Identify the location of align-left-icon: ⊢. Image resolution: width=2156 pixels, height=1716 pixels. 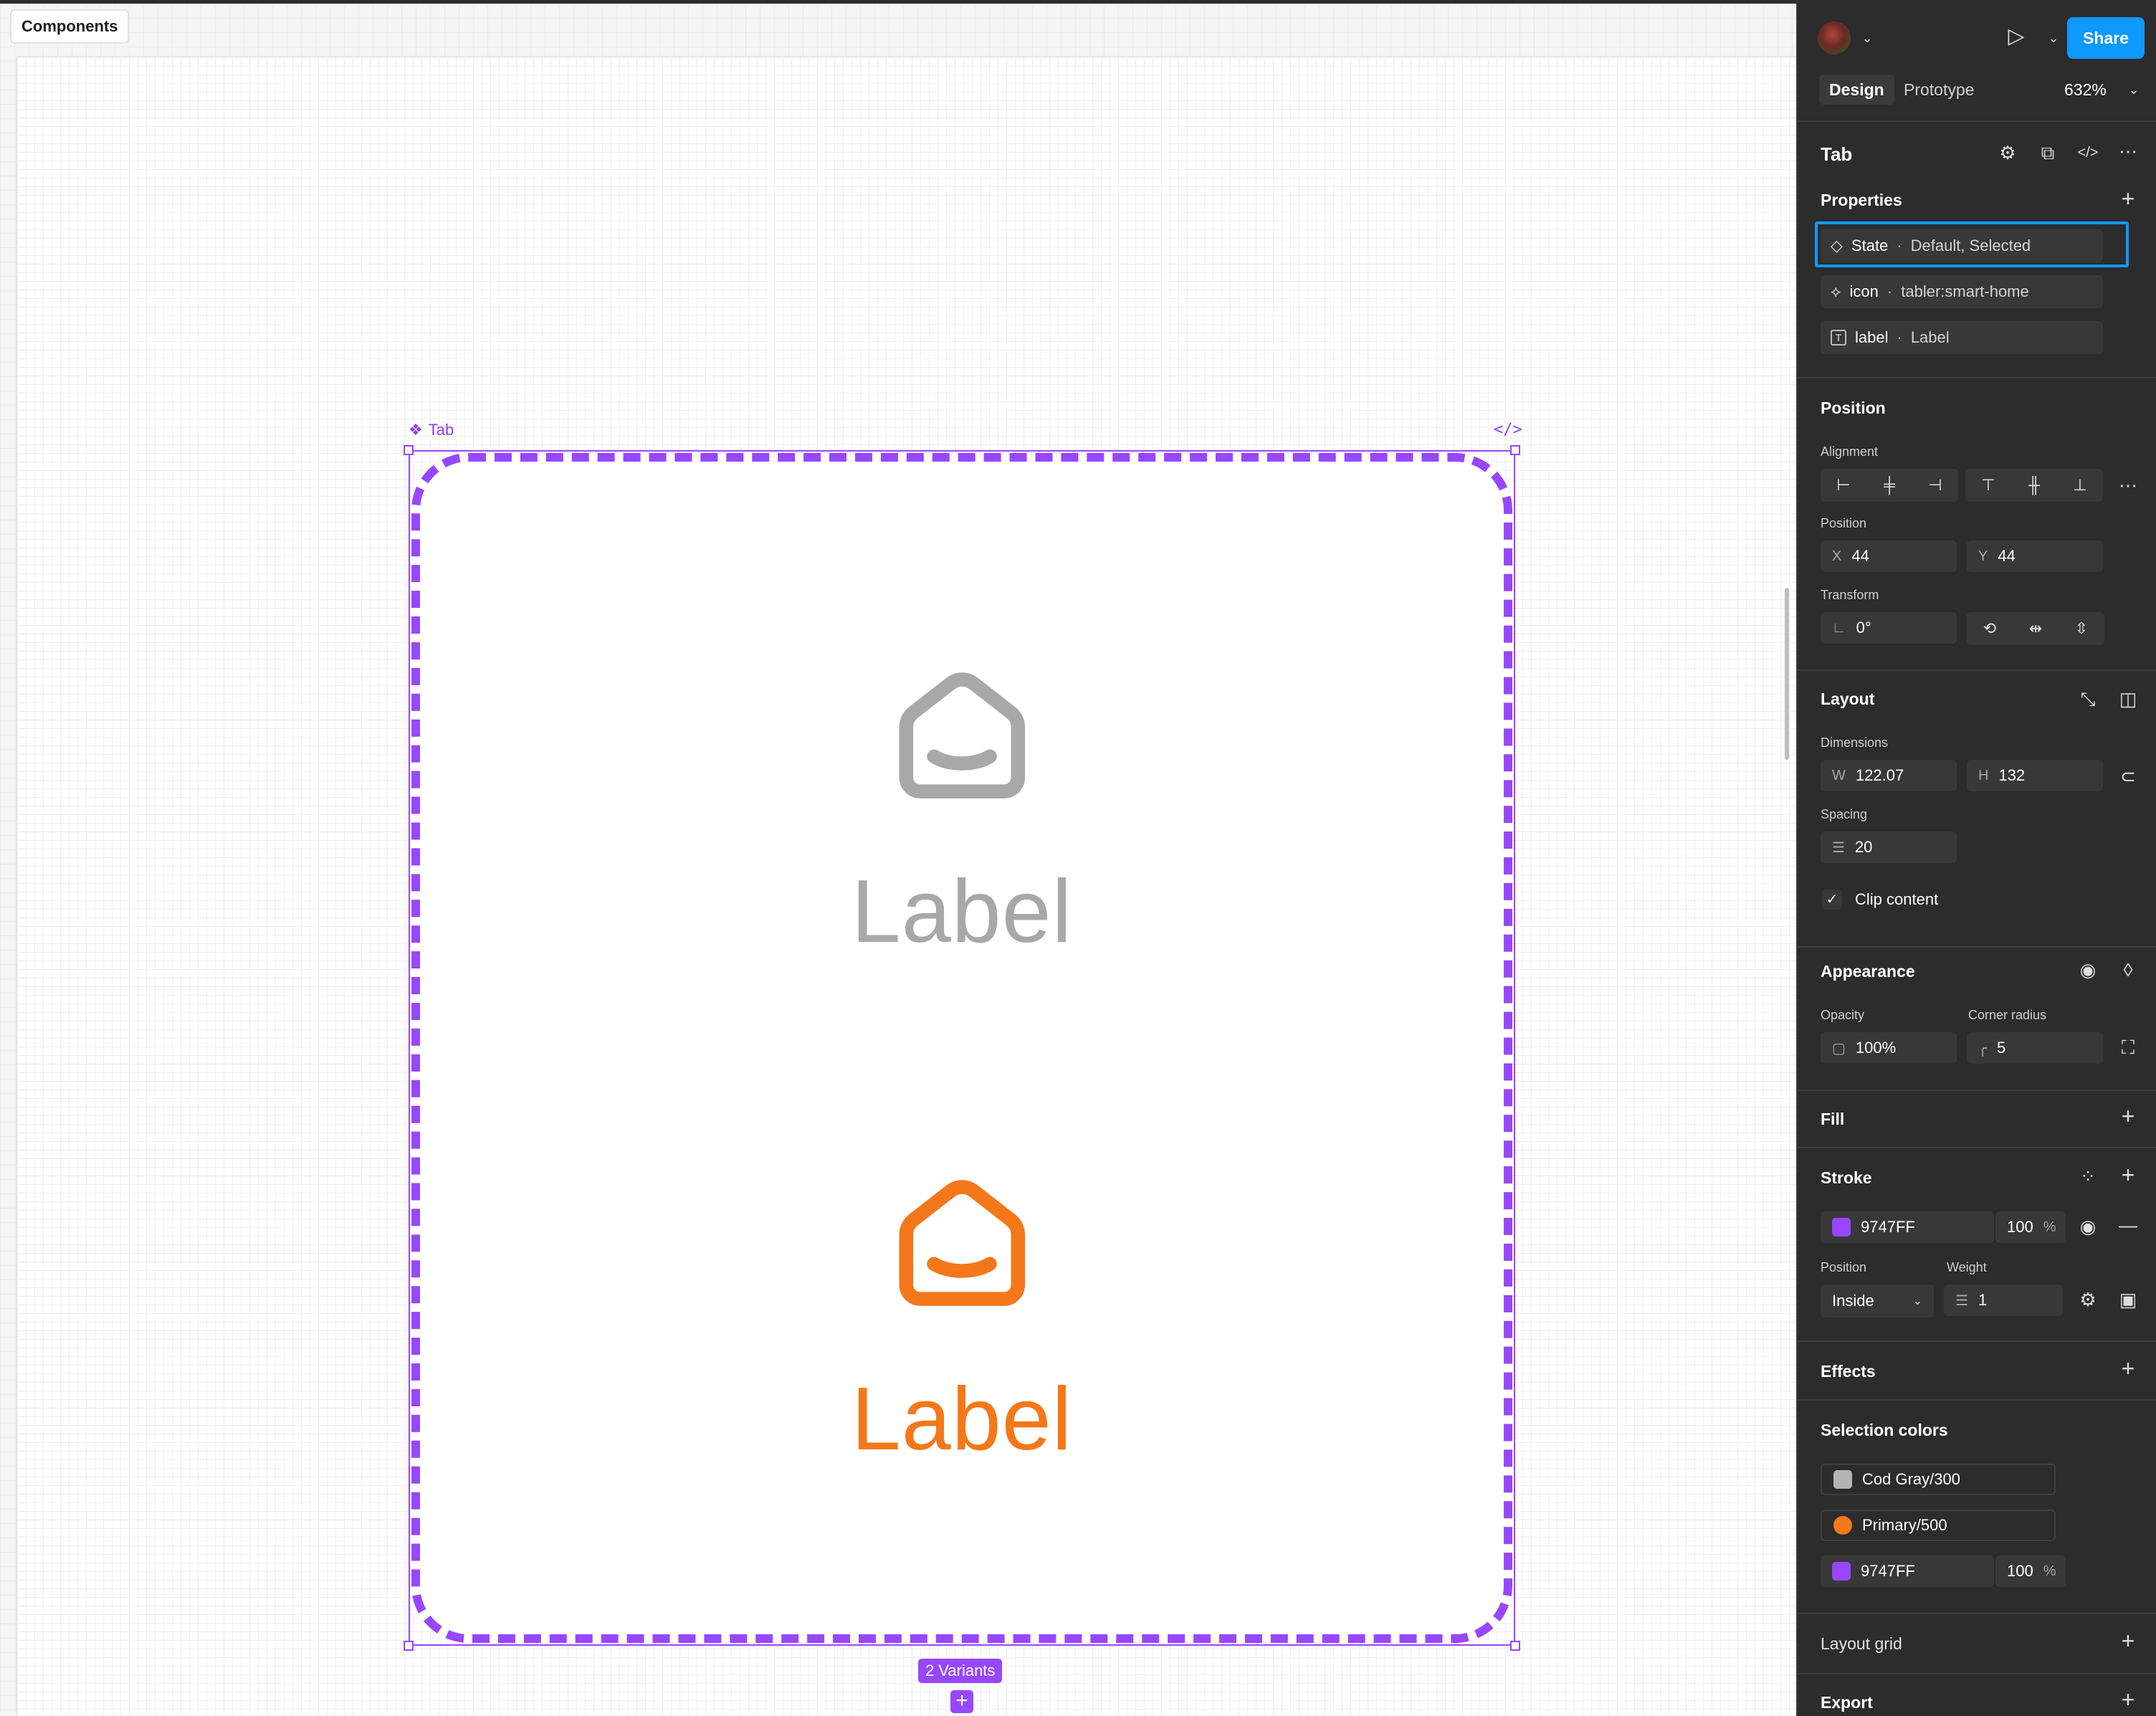
(1843, 486).